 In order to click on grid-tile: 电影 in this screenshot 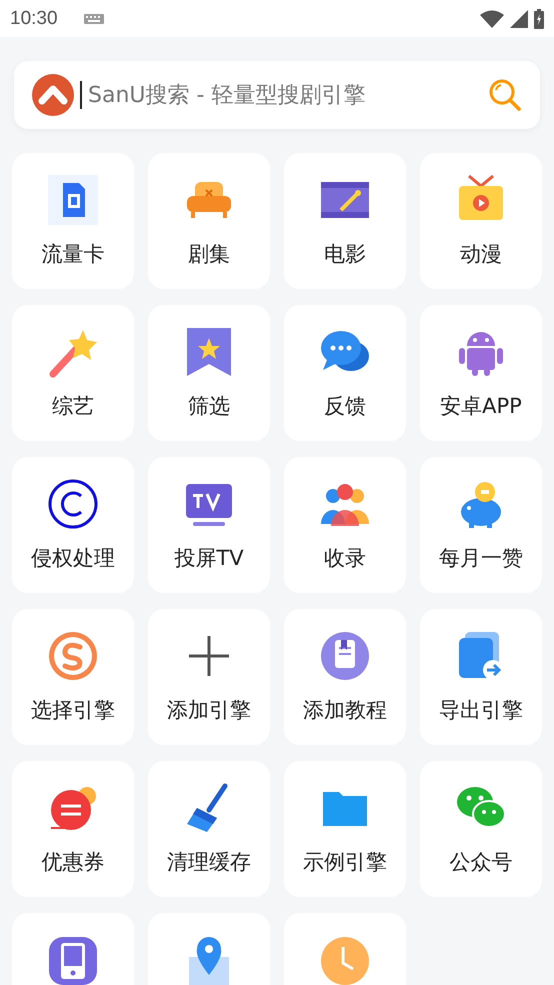, I will do `click(345, 221)`.